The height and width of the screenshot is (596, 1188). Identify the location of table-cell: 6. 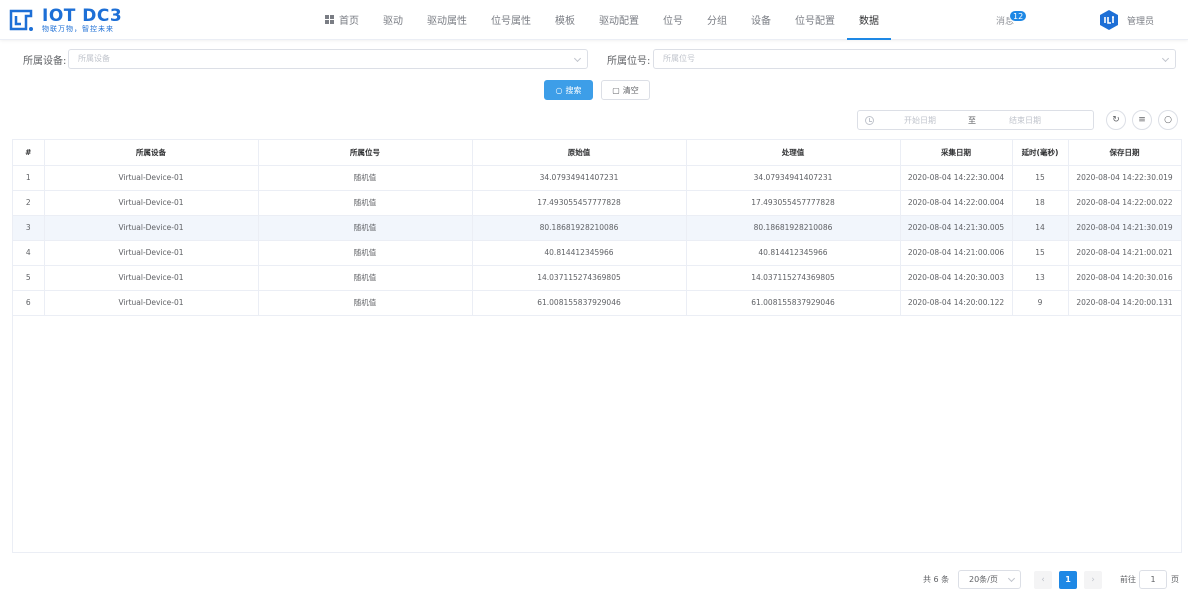
(29, 303).